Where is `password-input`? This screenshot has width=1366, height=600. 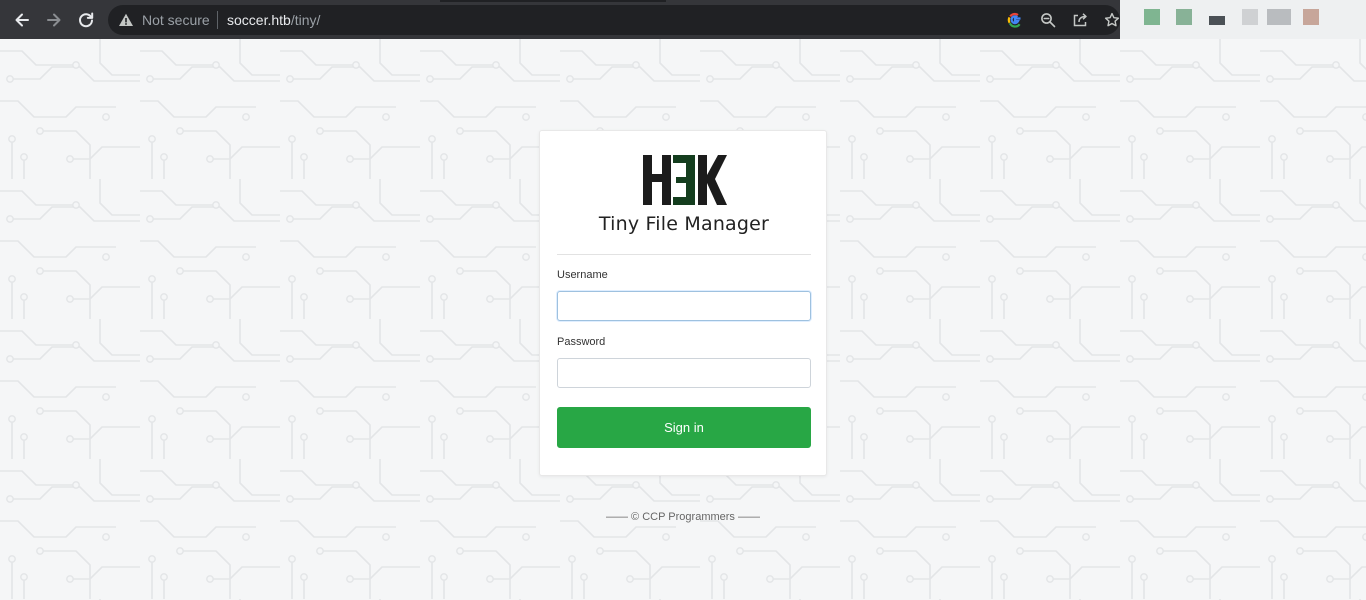
password-input is located at coordinates (684, 373).